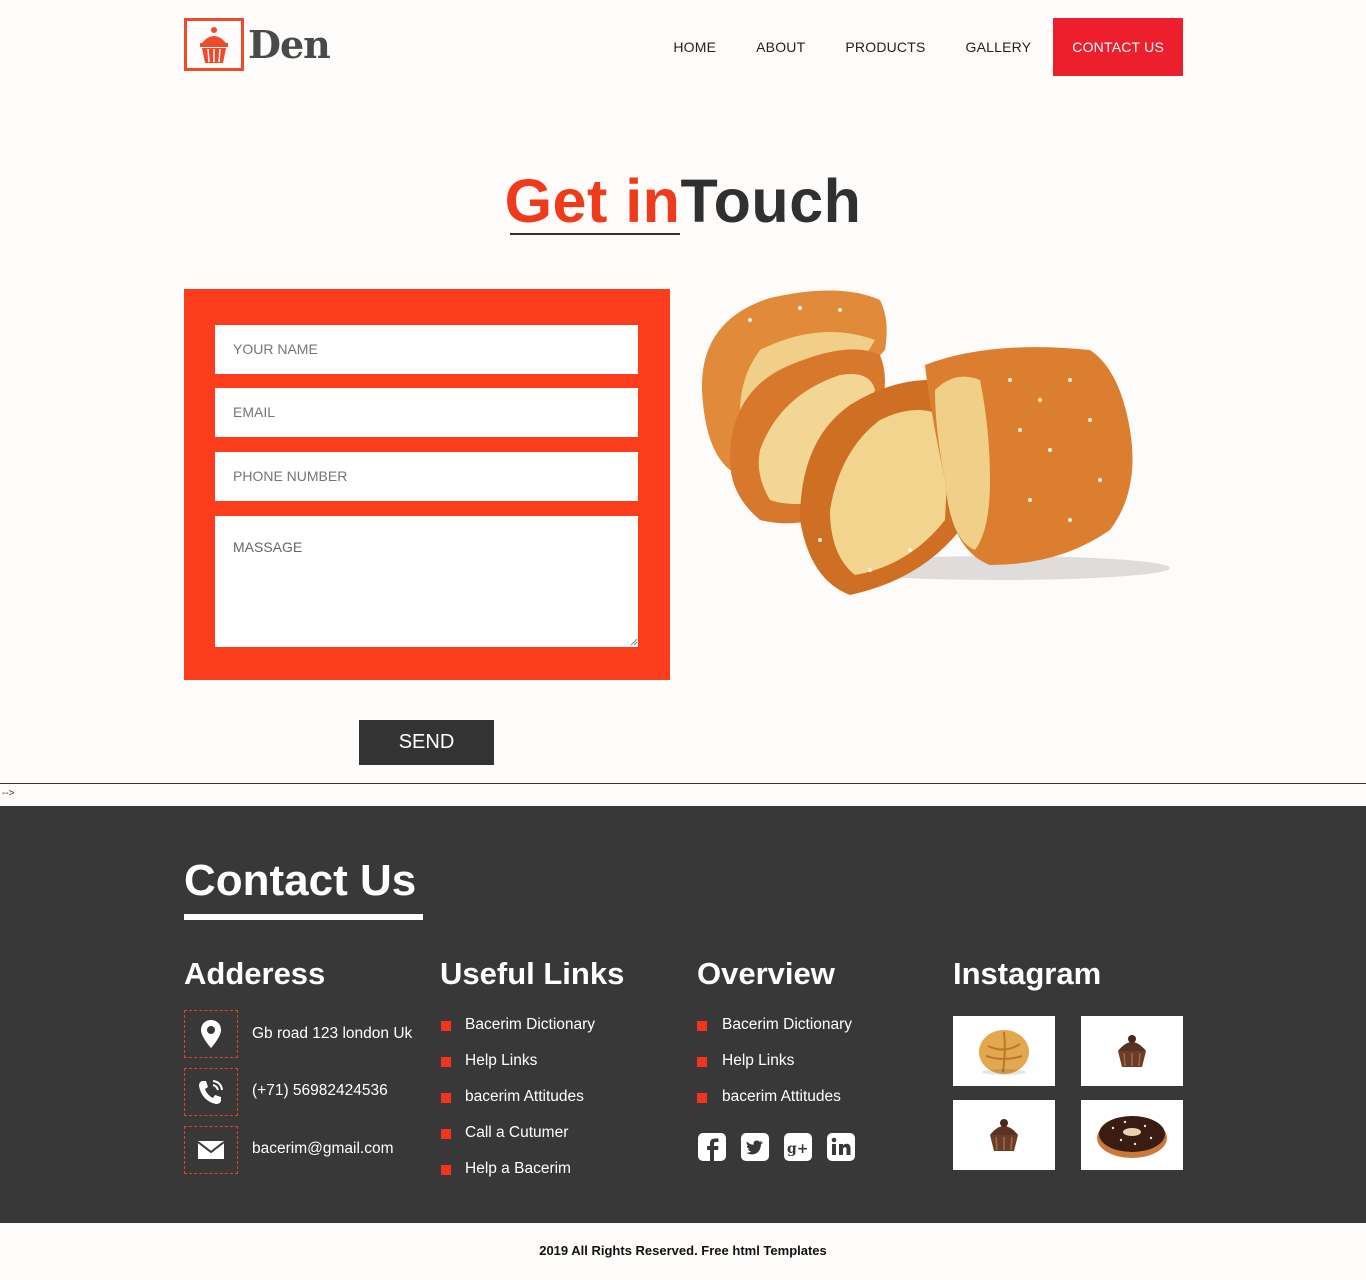  What do you see at coordinates (1132, 1135) in the screenshot?
I see `instagram-thumb-donut` at bounding box center [1132, 1135].